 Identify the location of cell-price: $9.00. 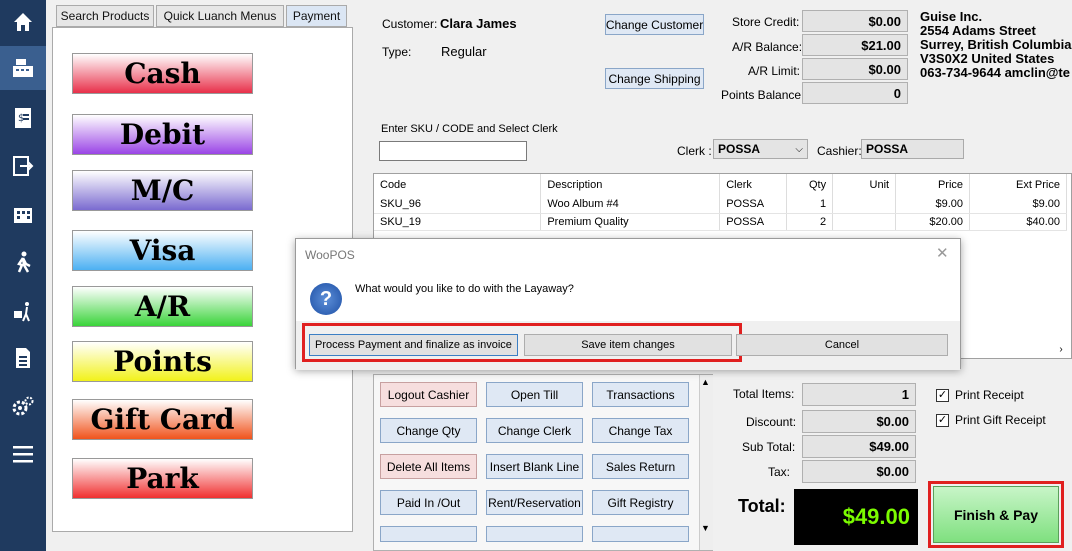
(933, 205).